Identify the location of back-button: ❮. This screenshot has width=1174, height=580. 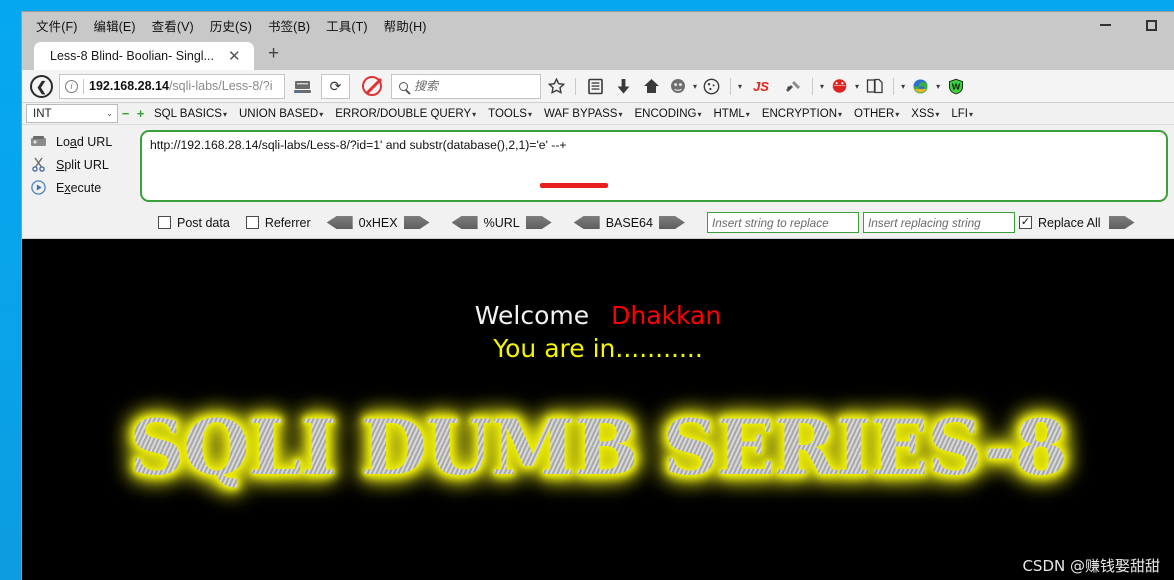
(41, 86).